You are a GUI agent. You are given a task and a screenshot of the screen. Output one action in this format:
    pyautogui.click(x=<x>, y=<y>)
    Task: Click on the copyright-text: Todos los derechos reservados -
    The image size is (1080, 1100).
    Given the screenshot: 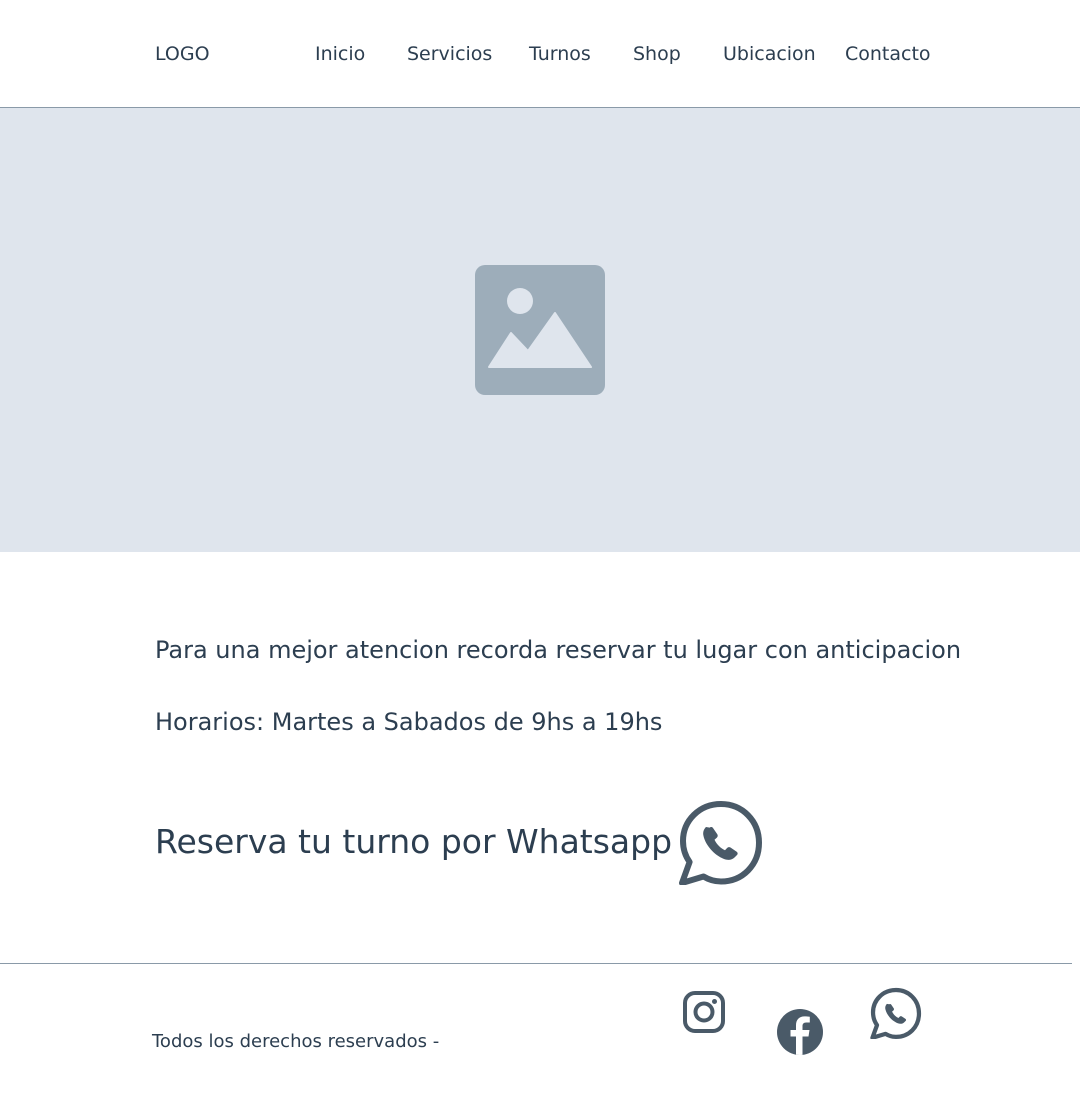 What is the action you would take?
    pyautogui.click(x=296, y=1041)
    